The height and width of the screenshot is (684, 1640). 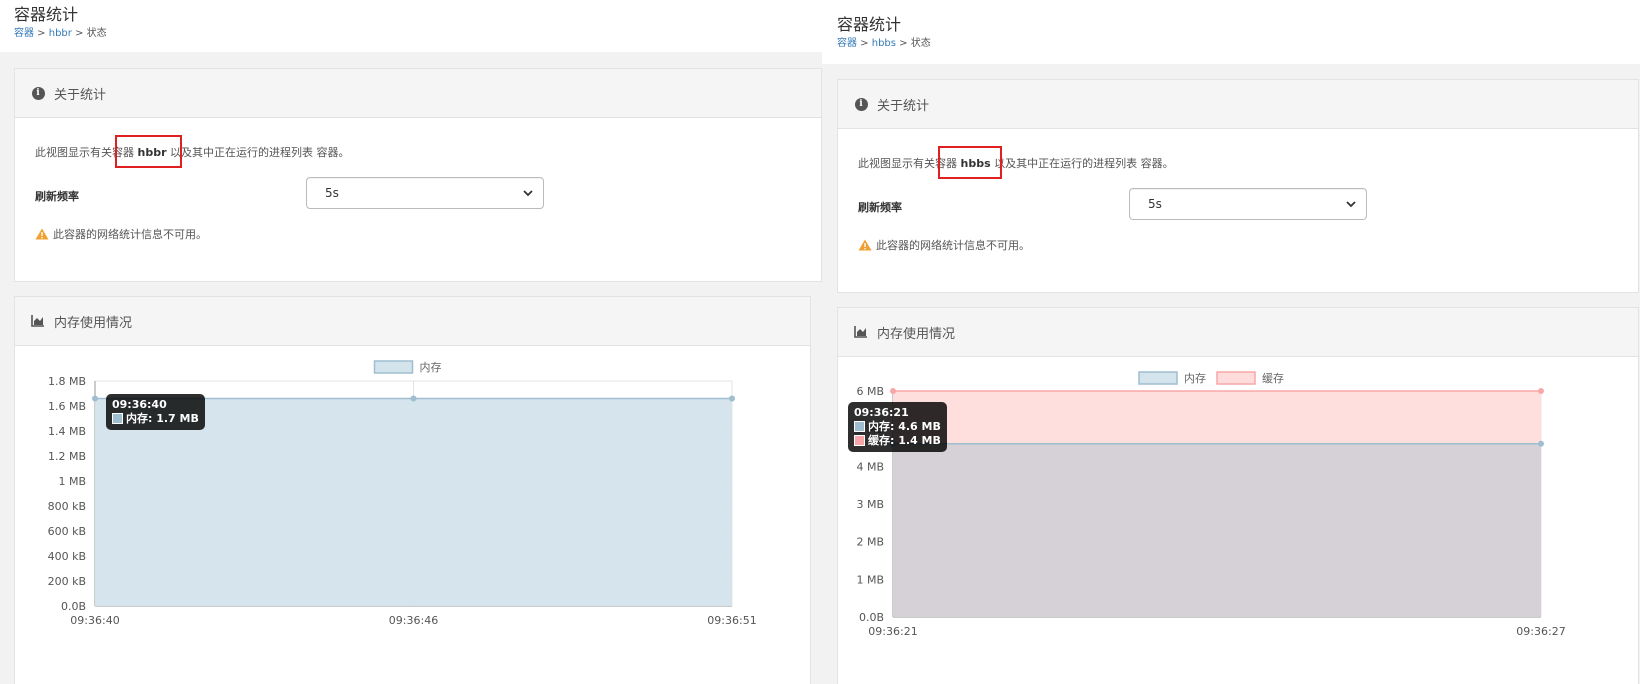 I want to click on warning-icon, so click(x=865, y=245).